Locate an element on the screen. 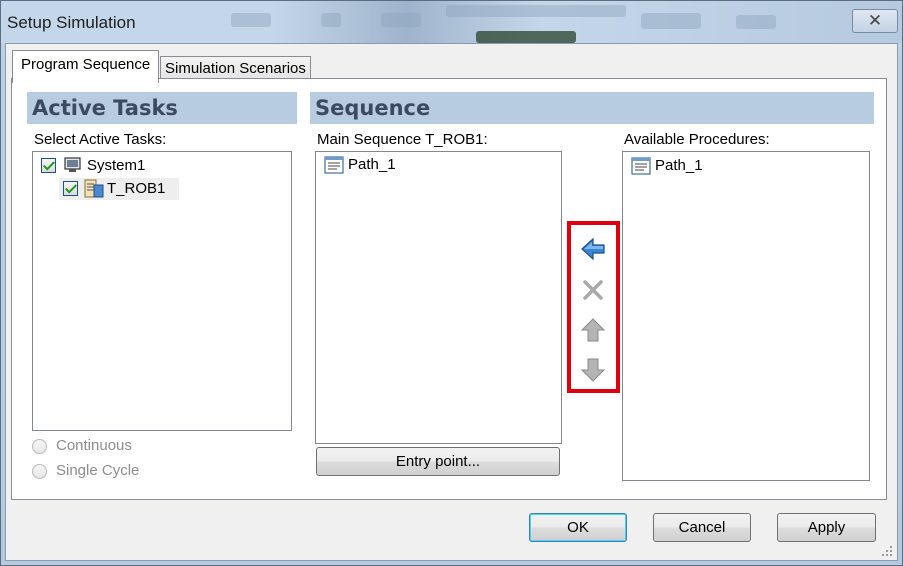 This screenshot has width=903, height=566. continuous-radio is located at coordinates (39, 446).